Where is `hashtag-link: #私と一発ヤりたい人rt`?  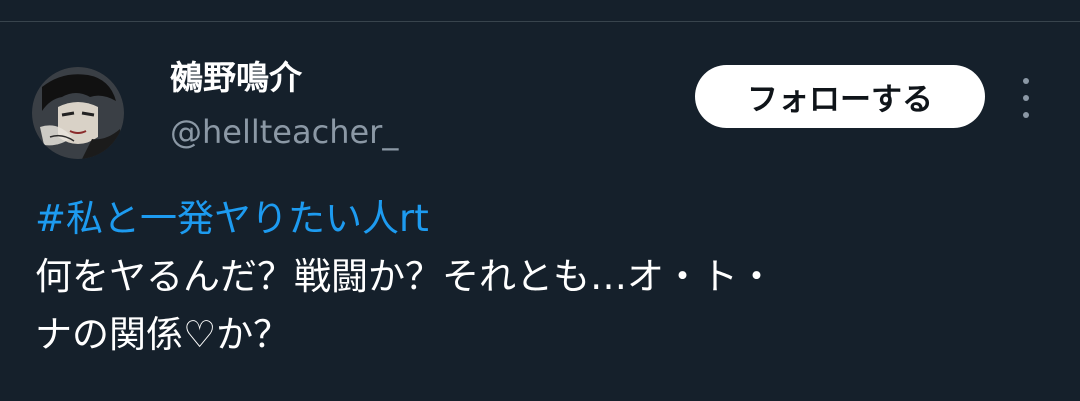
hashtag-link: #私と一発ヤりたい人rt is located at coordinates (540, 219).